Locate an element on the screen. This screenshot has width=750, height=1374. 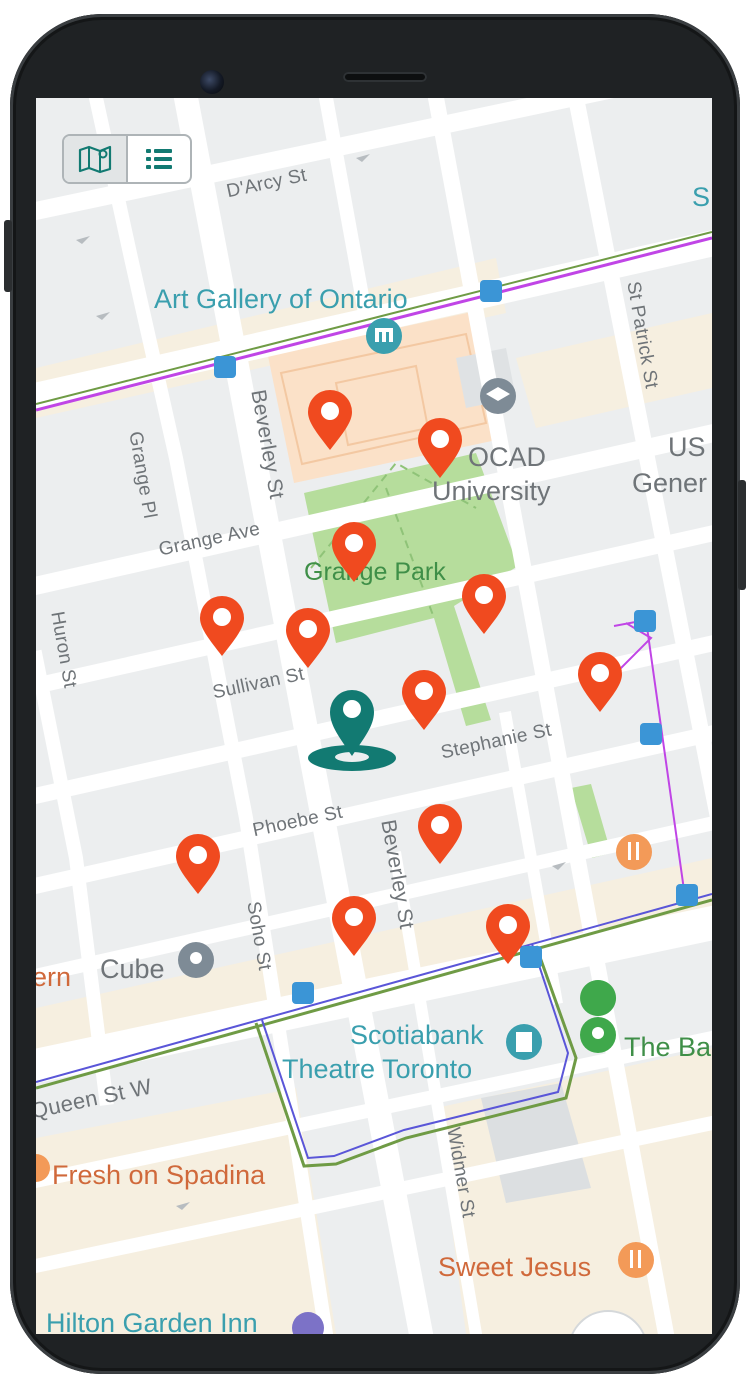
view-toggle is located at coordinates (127, 159).